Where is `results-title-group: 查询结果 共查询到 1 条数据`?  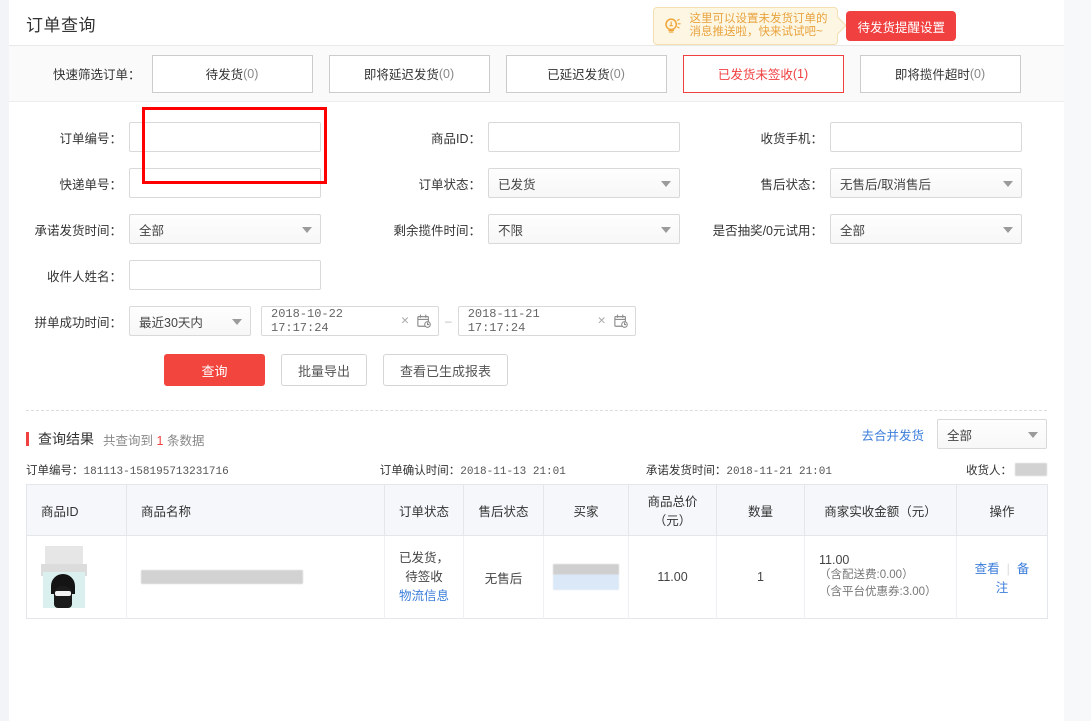 results-title-group: 查询结果 共查询到 1 条数据 is located at coordinates (115, 439).